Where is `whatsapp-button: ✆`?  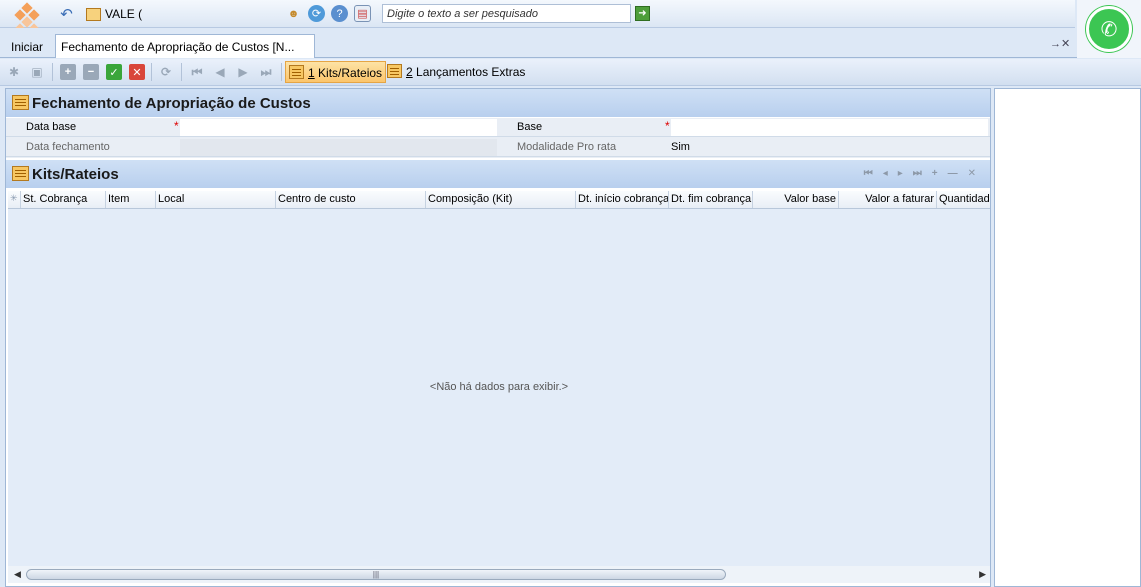
whatsapp-button: ✆ is located at coordinates (1109, 29).